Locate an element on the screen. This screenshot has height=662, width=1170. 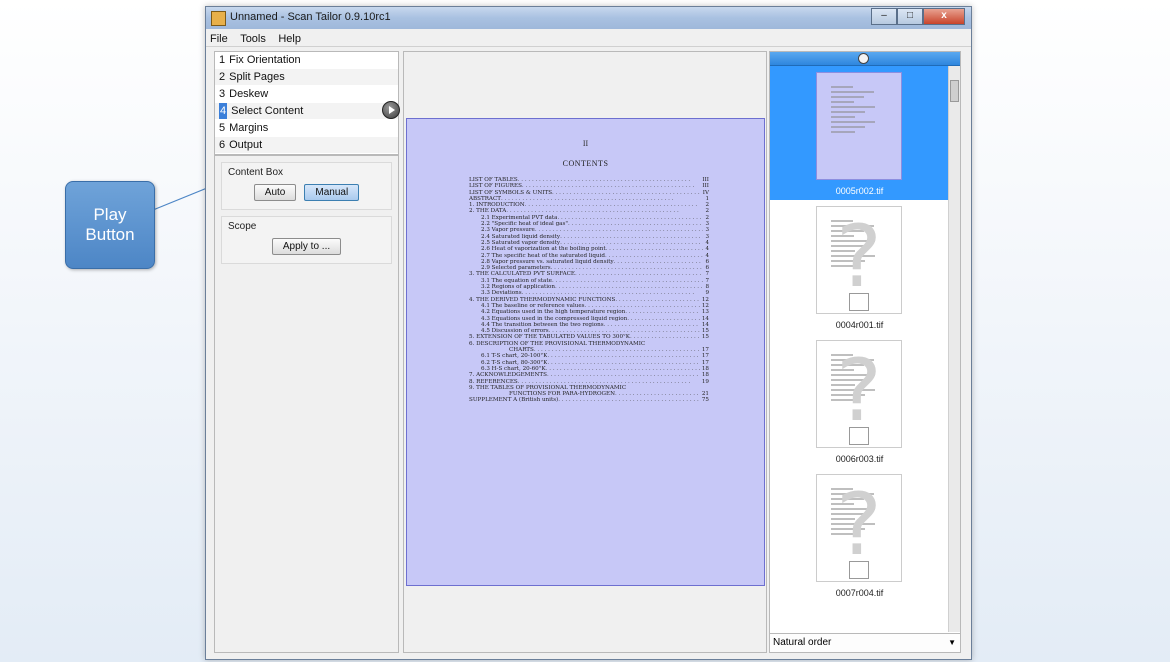
toc-leader is located at coordinates (629, 400).